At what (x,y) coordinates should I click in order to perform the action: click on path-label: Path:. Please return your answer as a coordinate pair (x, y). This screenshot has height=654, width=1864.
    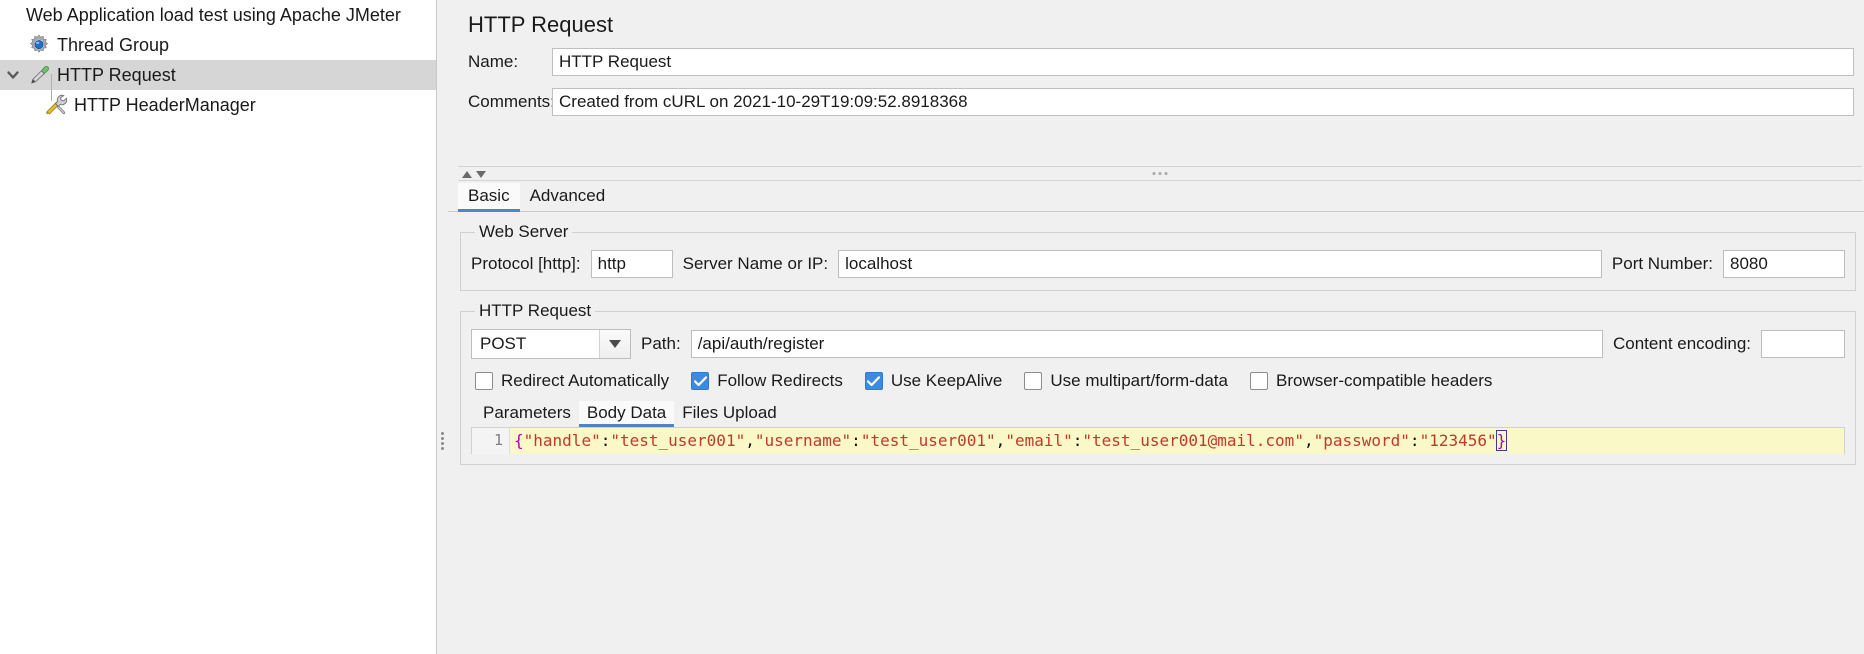
    Looking at the image, I should click on (661, 343).